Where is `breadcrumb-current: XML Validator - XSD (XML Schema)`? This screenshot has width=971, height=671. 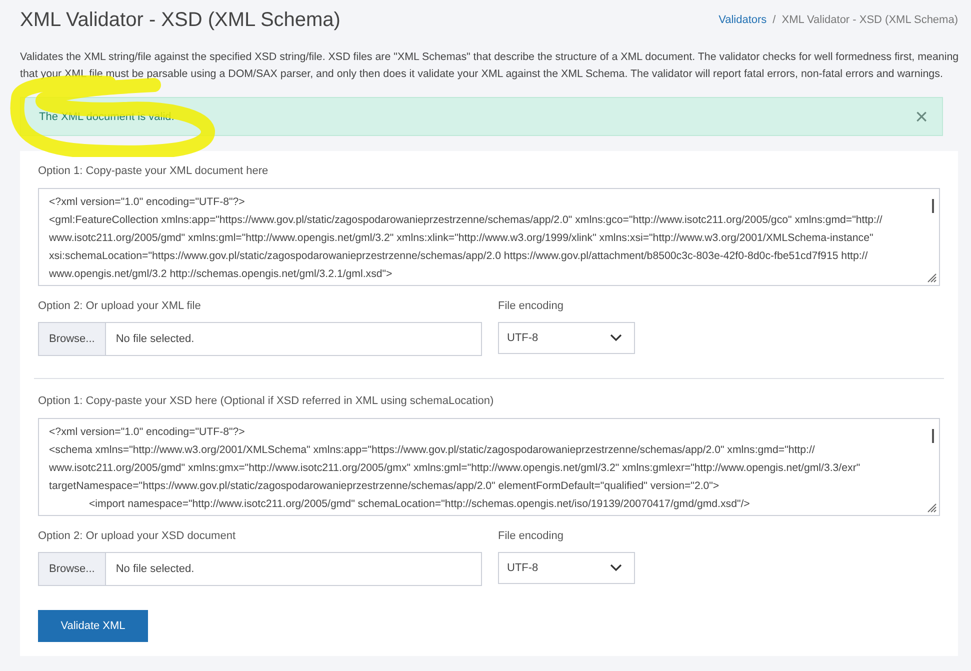
breadcrumb-current: XML Validator - XSD (XML Schema) is located at coordinates (870, 20).